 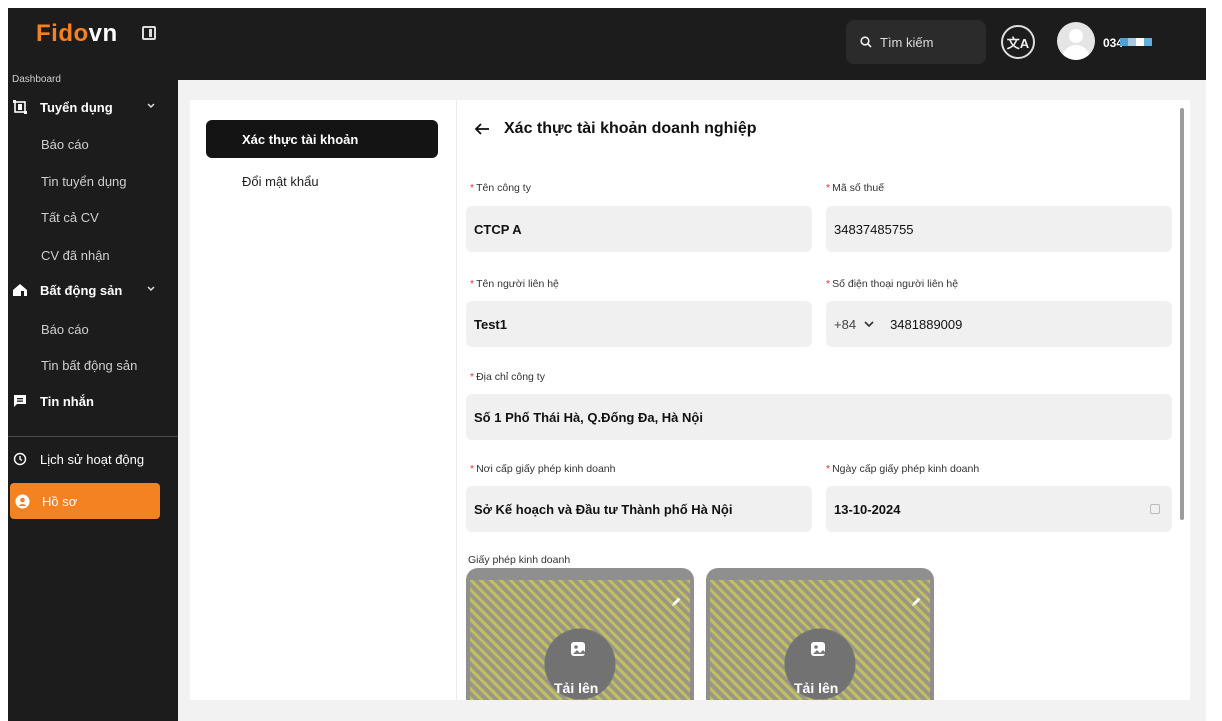 I want to click on contact-name-value: Test1, so click(x=490, y=324).